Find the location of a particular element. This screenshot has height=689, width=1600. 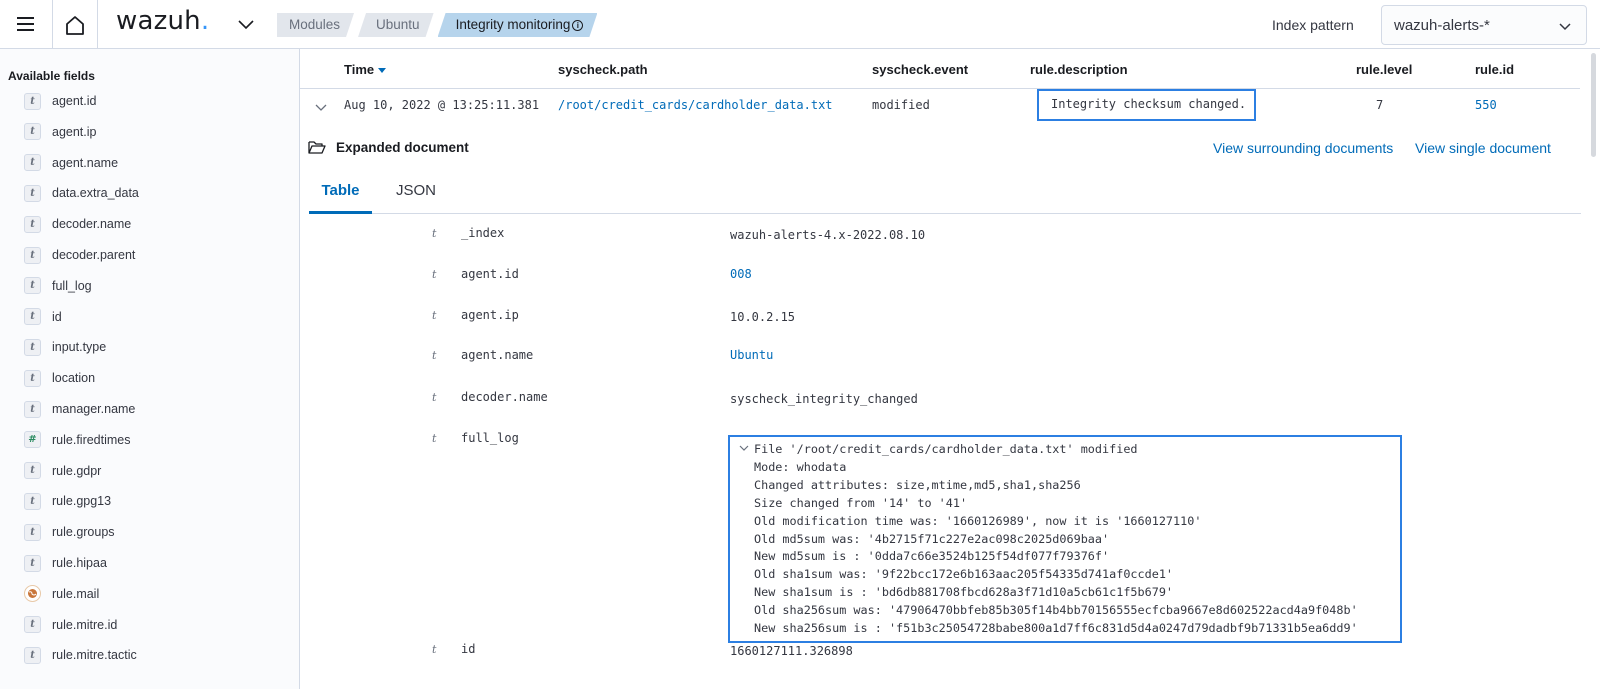

column-header-syscheck-event: syscheck.event is located at coordinates (920, 69).